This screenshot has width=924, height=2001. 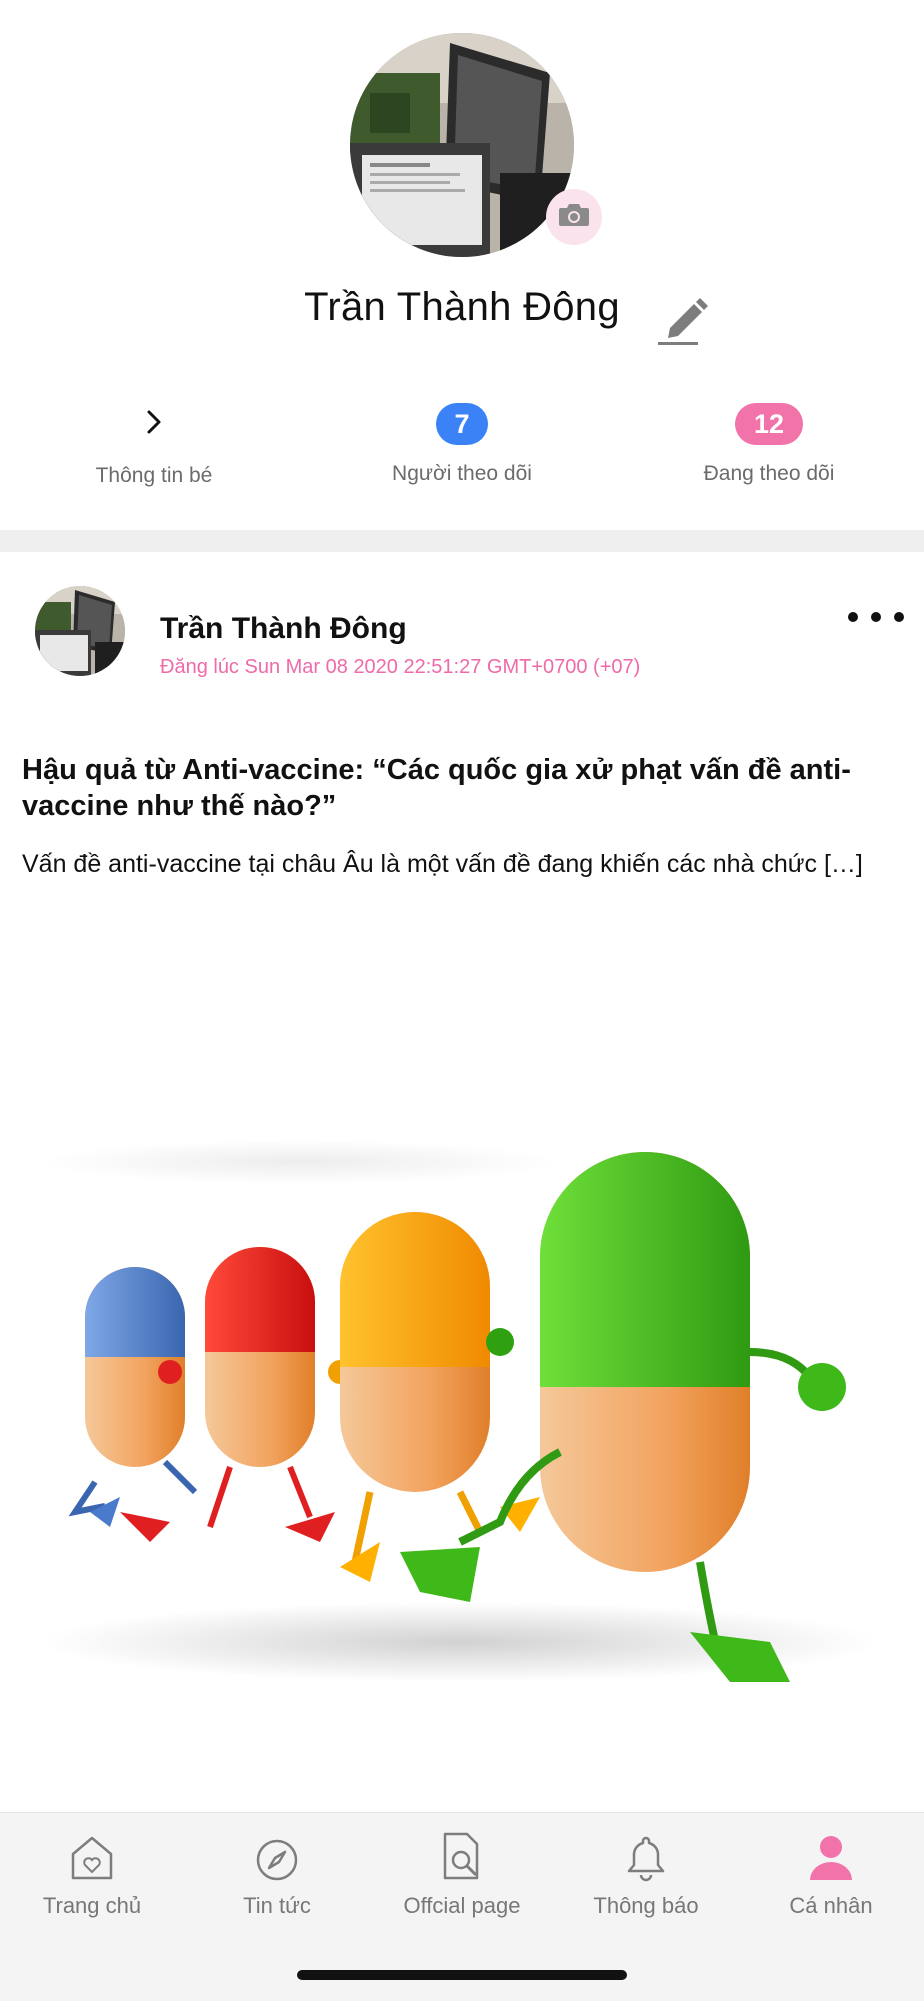 What do you see at coordinates (277, 1862) in the screenshot?
I see `compass-icon` at bounding box center [277, 1862].